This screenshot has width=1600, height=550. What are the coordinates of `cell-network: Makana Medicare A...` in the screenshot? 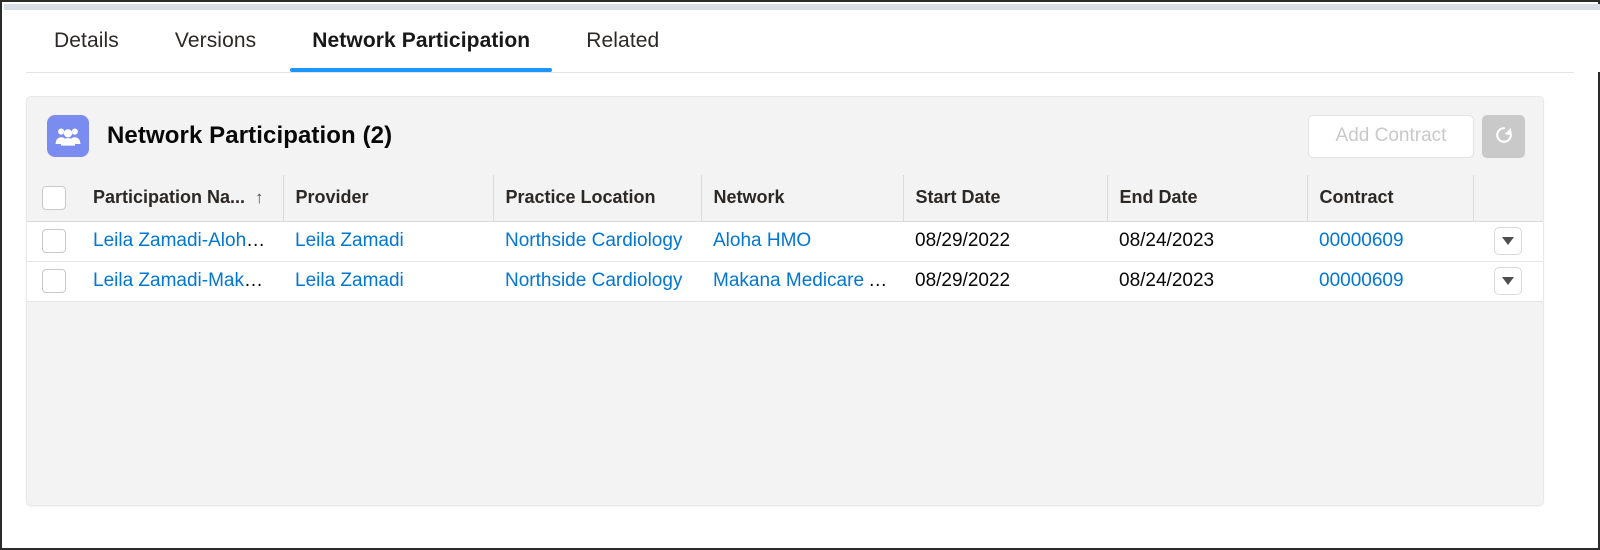 It's located at (802, 281).